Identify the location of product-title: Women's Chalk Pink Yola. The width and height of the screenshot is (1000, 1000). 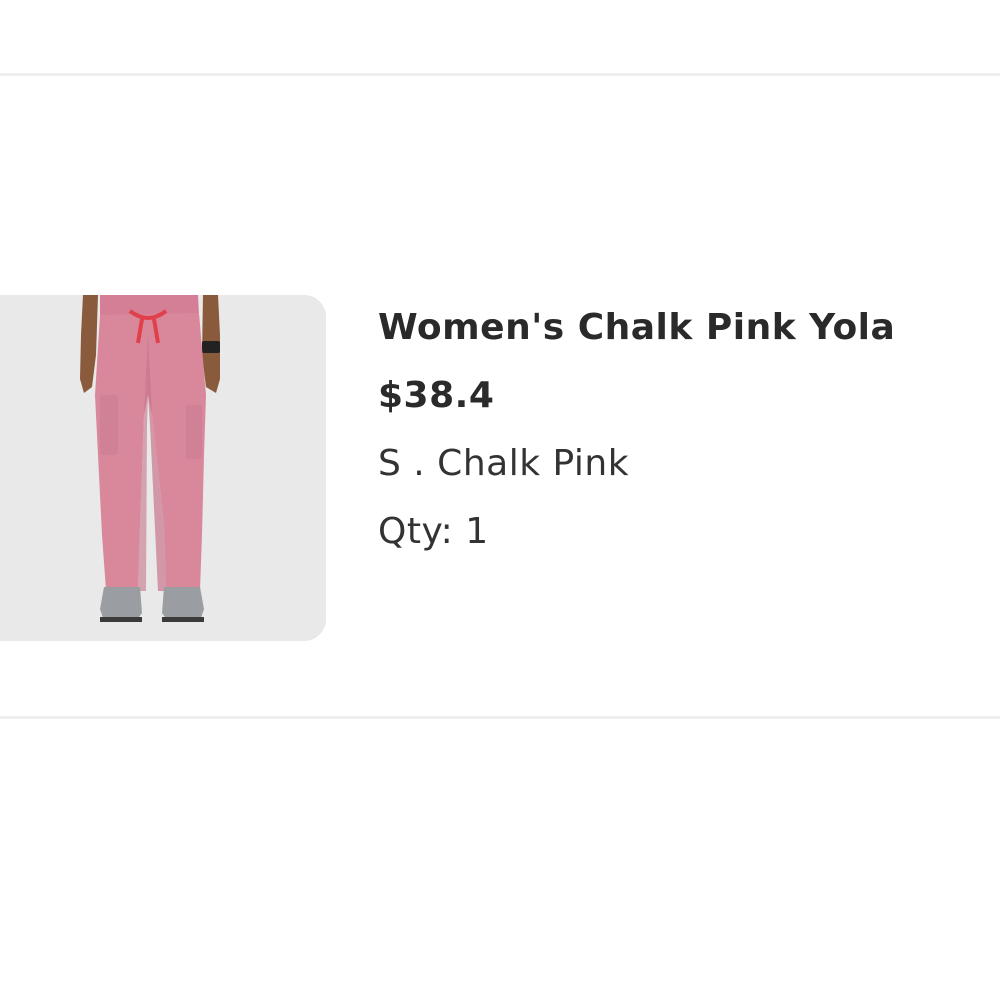
(688, 328).